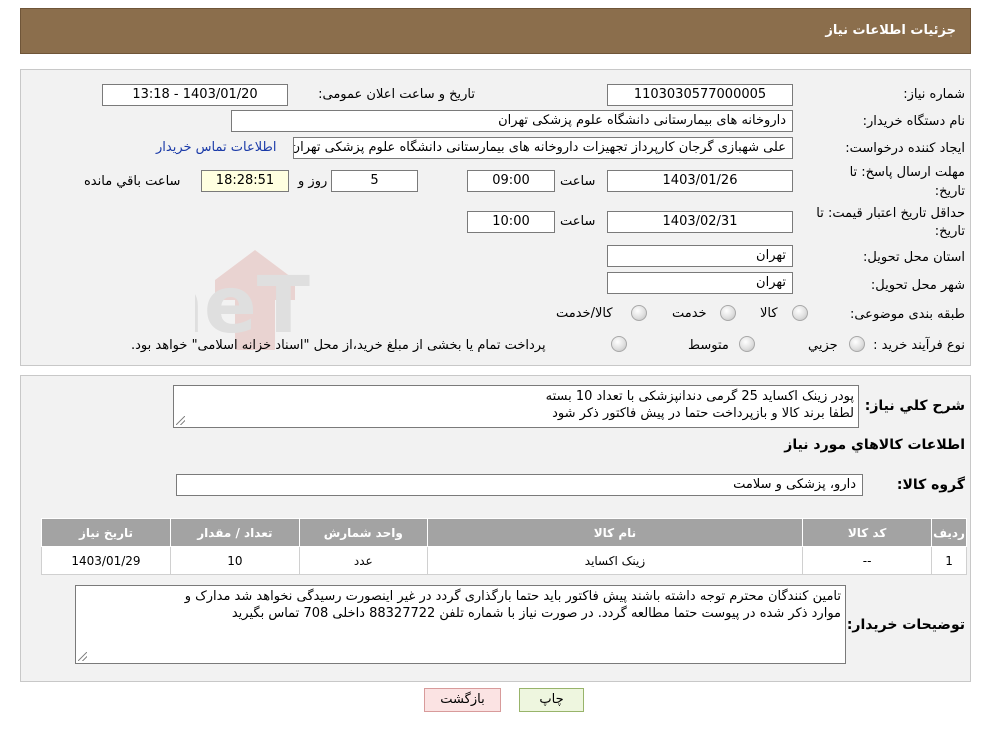 The height and width of the screenshot is (733, 985). I want to click on print-button: چاپ, so click(551, 700).